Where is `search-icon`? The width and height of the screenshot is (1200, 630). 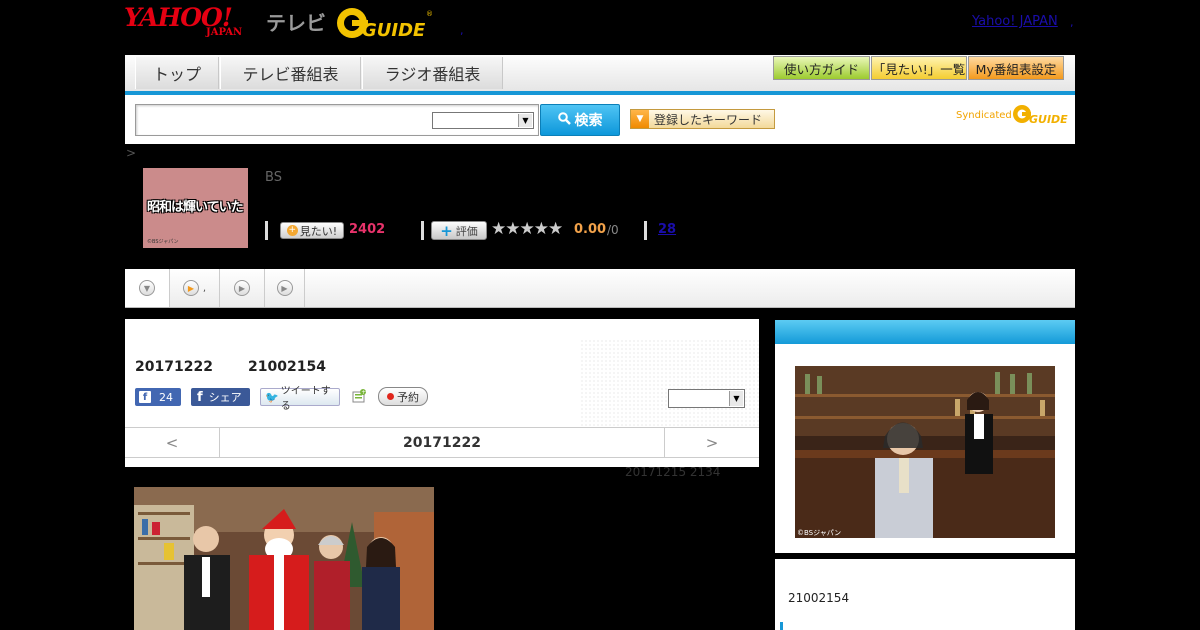 search-icon is located at coordinates (564, 120).